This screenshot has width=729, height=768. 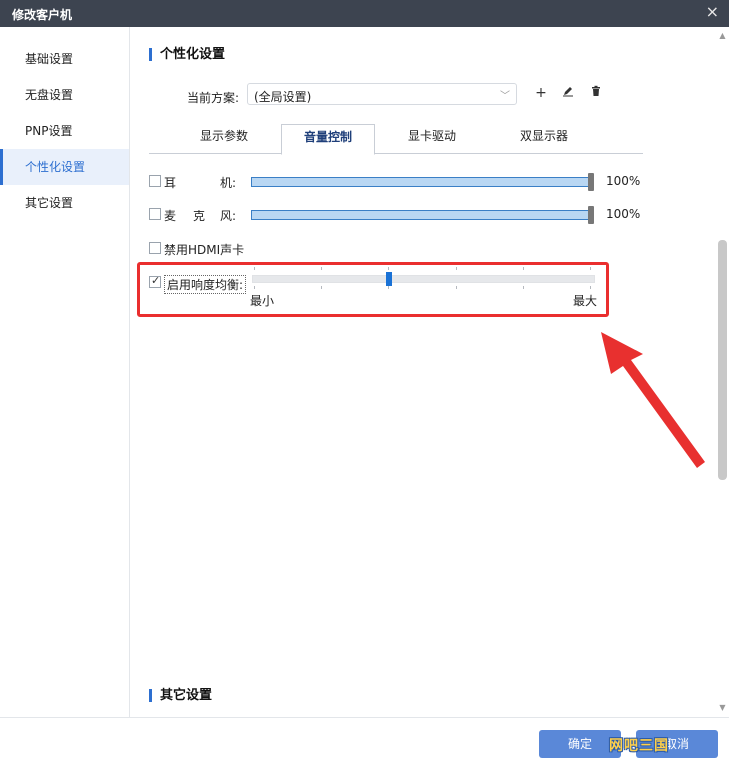 What do you see at coordinates (199, 216) in the screenshot?
I see `microphone-label-b: 克` at bounding box center [199, 216].